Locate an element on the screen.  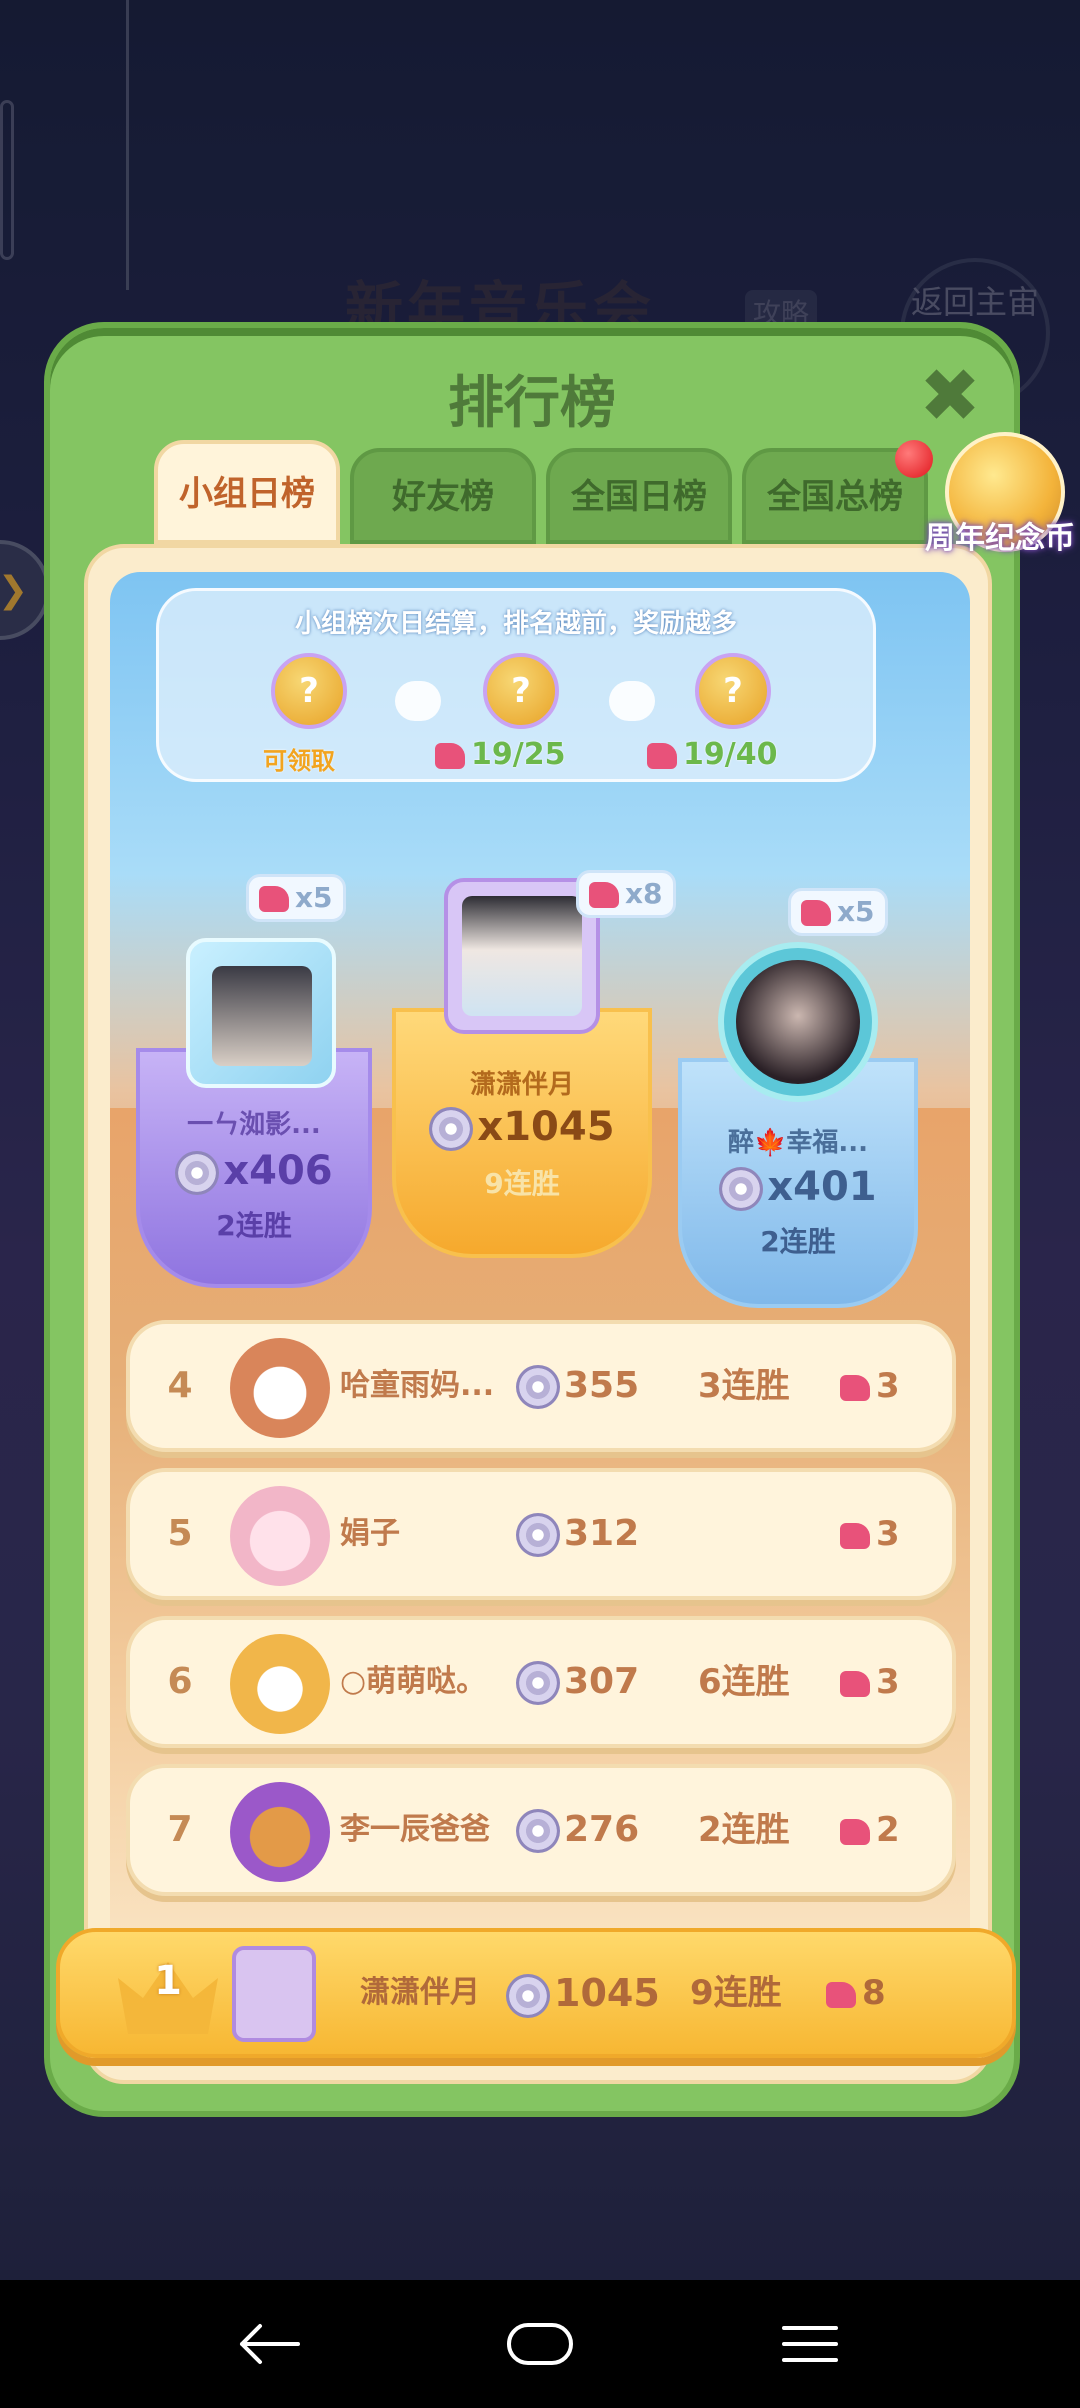
my-avatar is located at coordinates (274, 1994).